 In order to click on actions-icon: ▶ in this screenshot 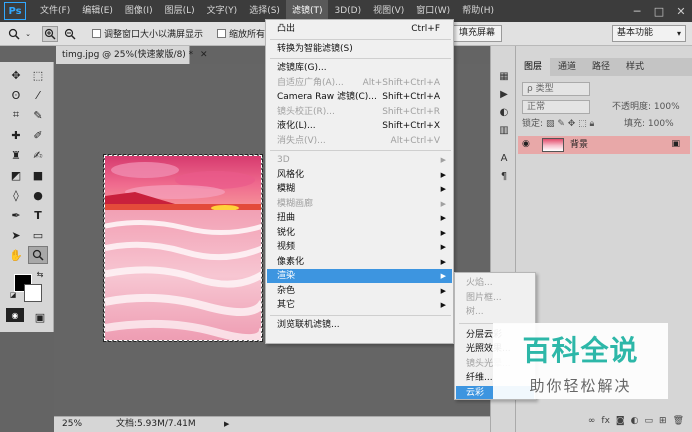, I will do `click(504, 94)`.